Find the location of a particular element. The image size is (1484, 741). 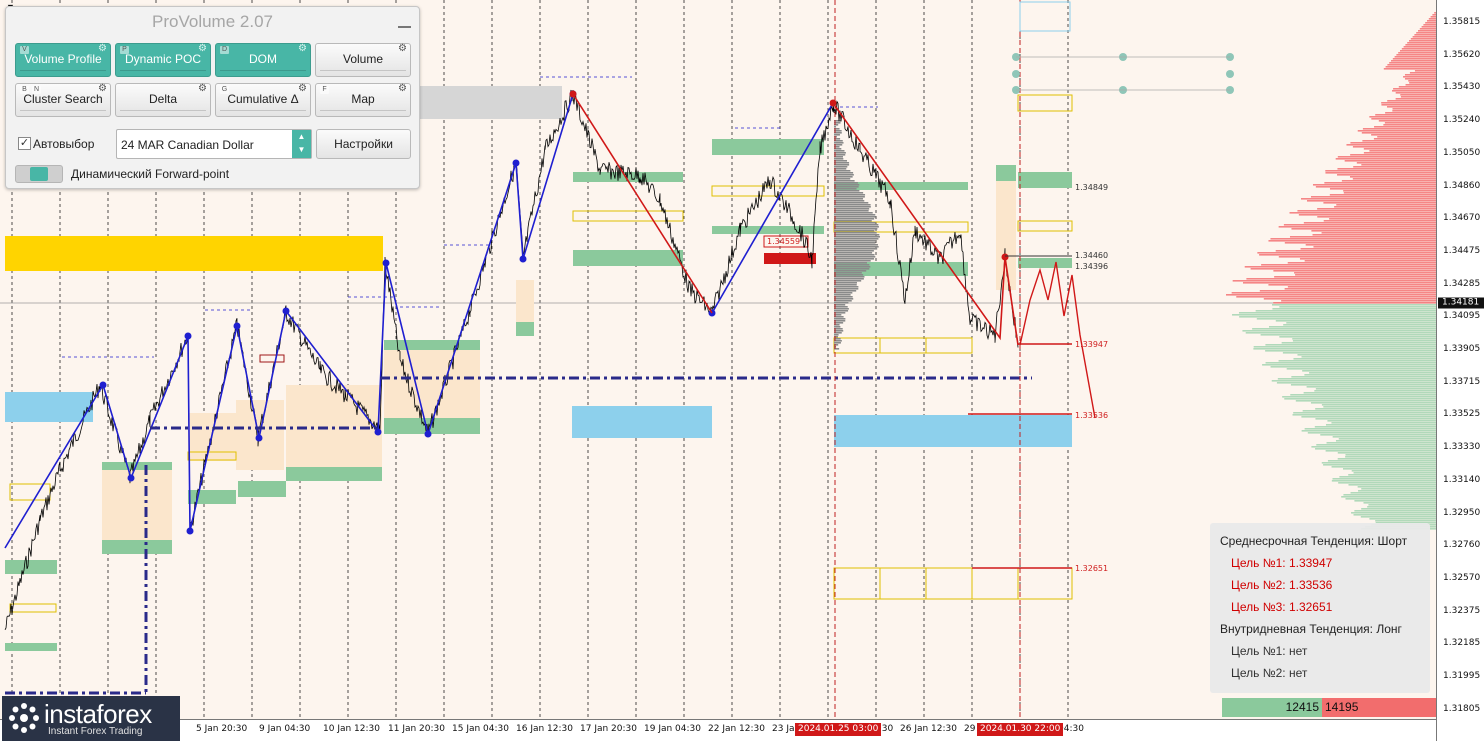

module-label: Cumulative Δ is located at coordinates (263, 99).